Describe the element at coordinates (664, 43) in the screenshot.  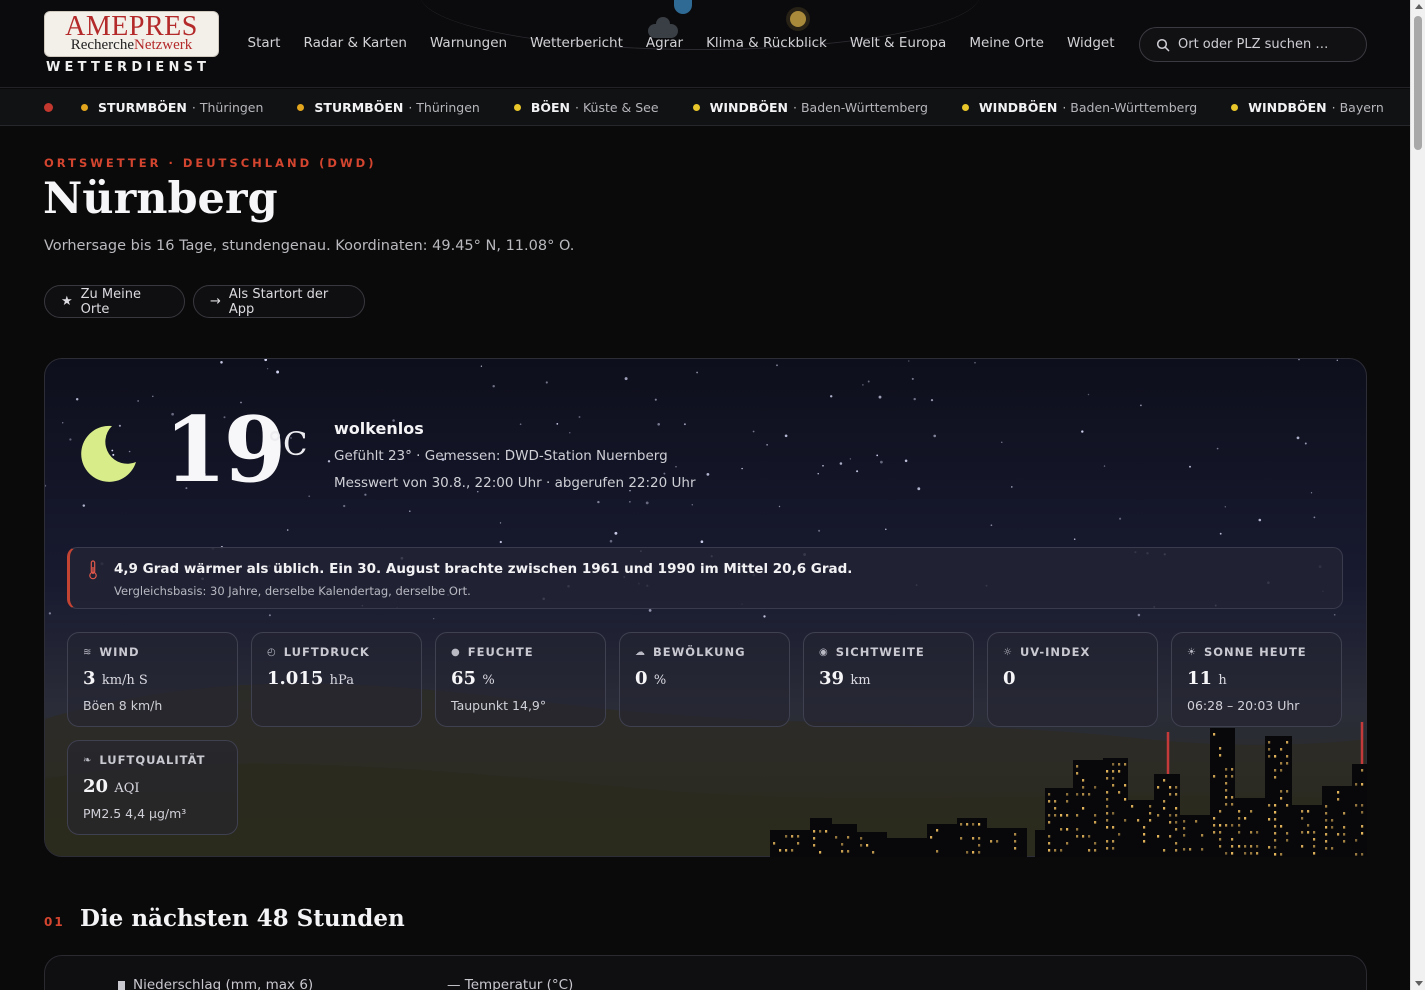
I see `nav-agrar: Agrar` at that location.